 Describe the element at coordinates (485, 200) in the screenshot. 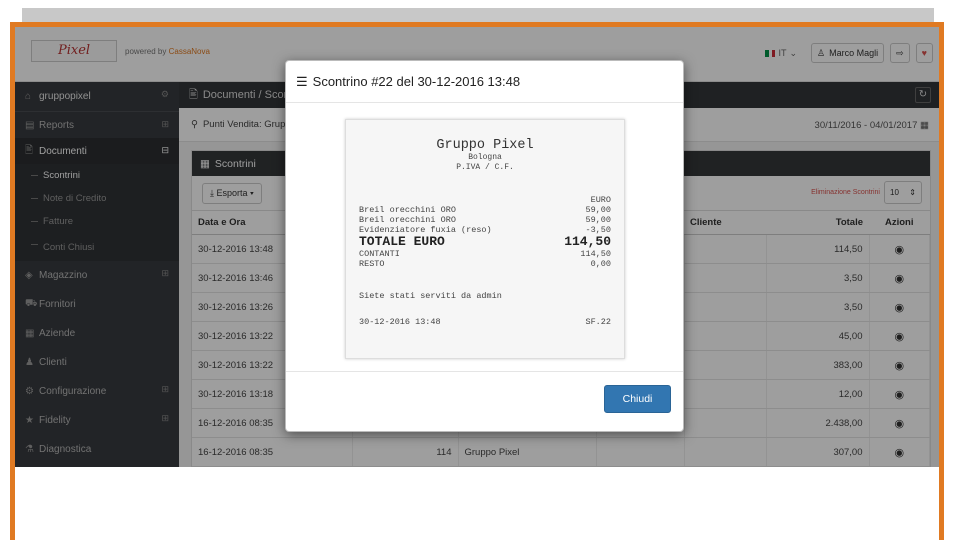

I see `receipt-currency-line: EURO` at that location.